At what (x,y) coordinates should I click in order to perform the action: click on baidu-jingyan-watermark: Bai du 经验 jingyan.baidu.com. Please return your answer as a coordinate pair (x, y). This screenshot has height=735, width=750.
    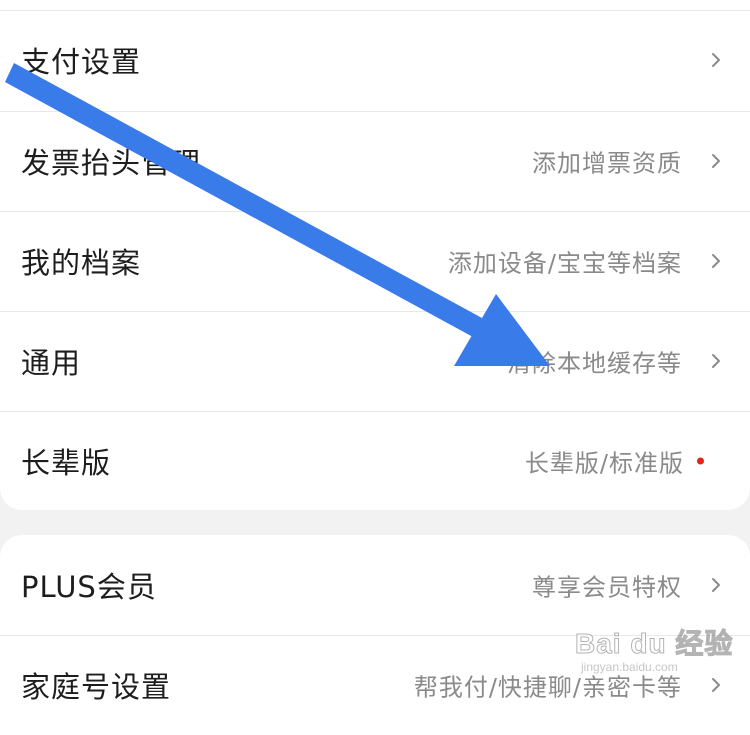
    Looking at the image, I should click on (659, 652).